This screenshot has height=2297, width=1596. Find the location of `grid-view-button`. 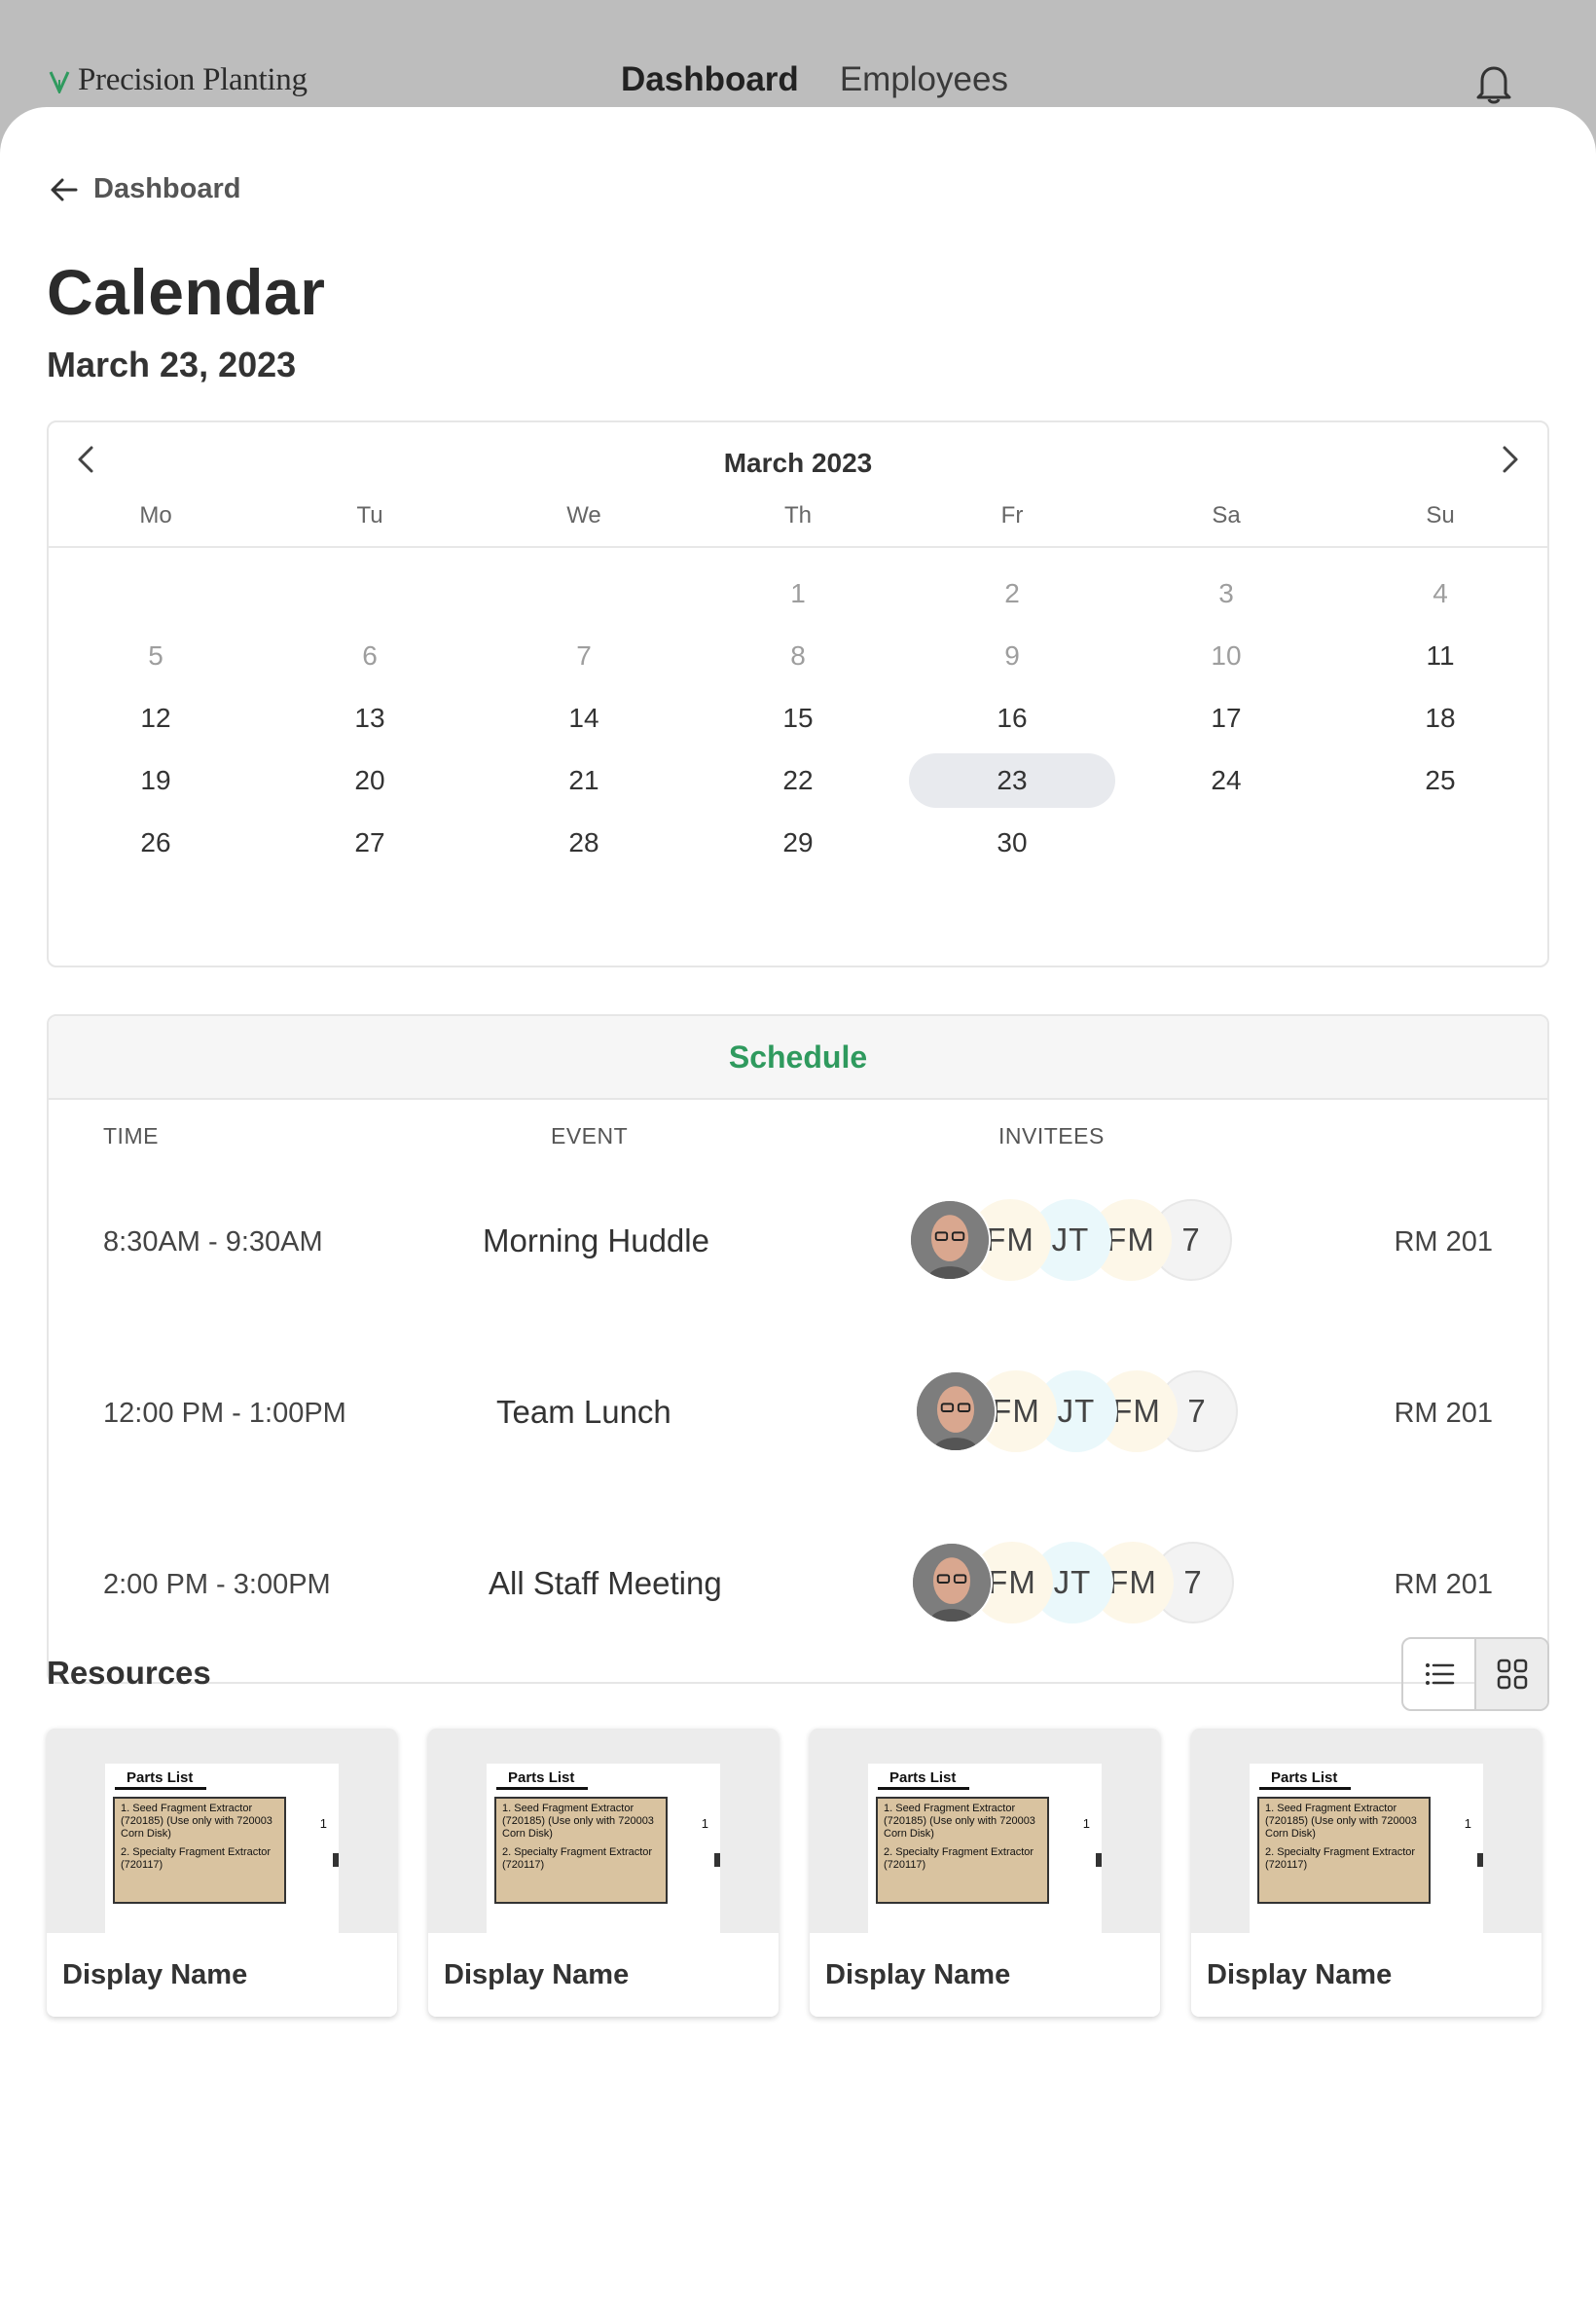

grid-view-button is located at coordinates (1511, 1674).